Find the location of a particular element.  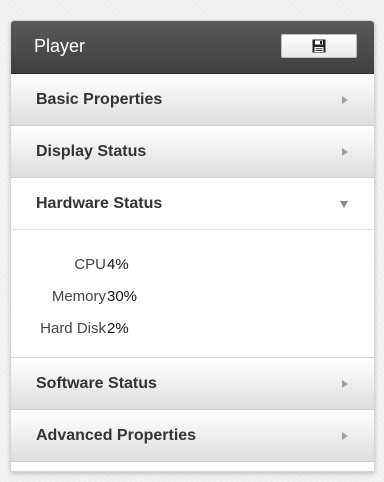

section-hardware-status: Hardware Status is located at coordinates (192, 204).